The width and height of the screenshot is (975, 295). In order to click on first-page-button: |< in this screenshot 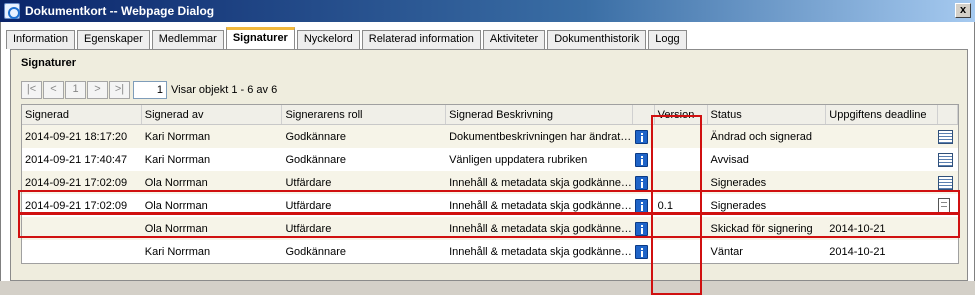, I will do `click(31, 90)`.